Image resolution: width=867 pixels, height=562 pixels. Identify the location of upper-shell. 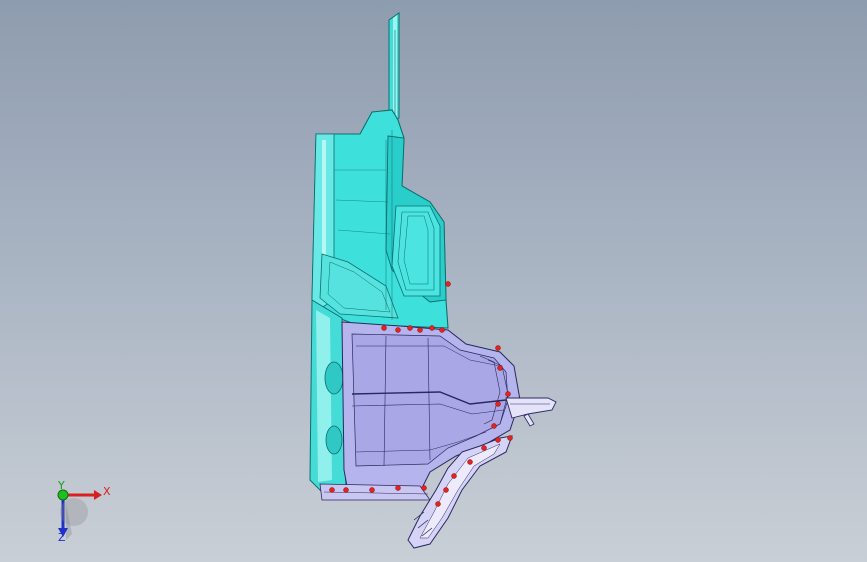
(380, 219).